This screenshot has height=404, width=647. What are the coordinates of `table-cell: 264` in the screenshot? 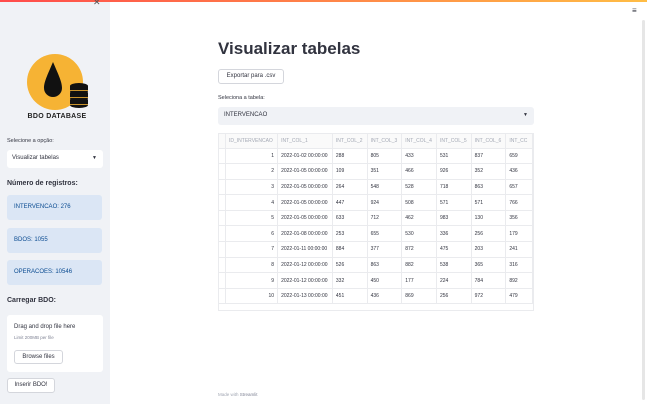 It's located at (350, 187).